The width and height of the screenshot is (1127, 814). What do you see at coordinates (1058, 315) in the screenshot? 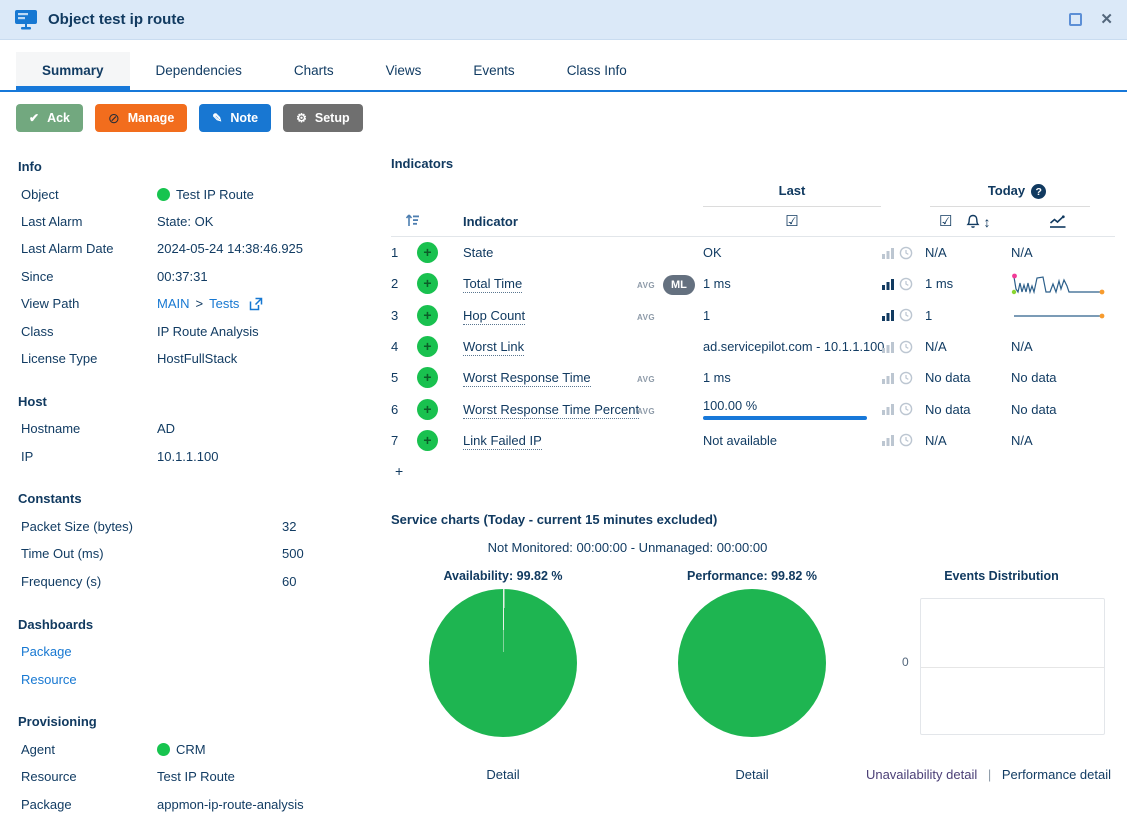
I see `today-sparkline-flat` at bounding box center [1058, 315].